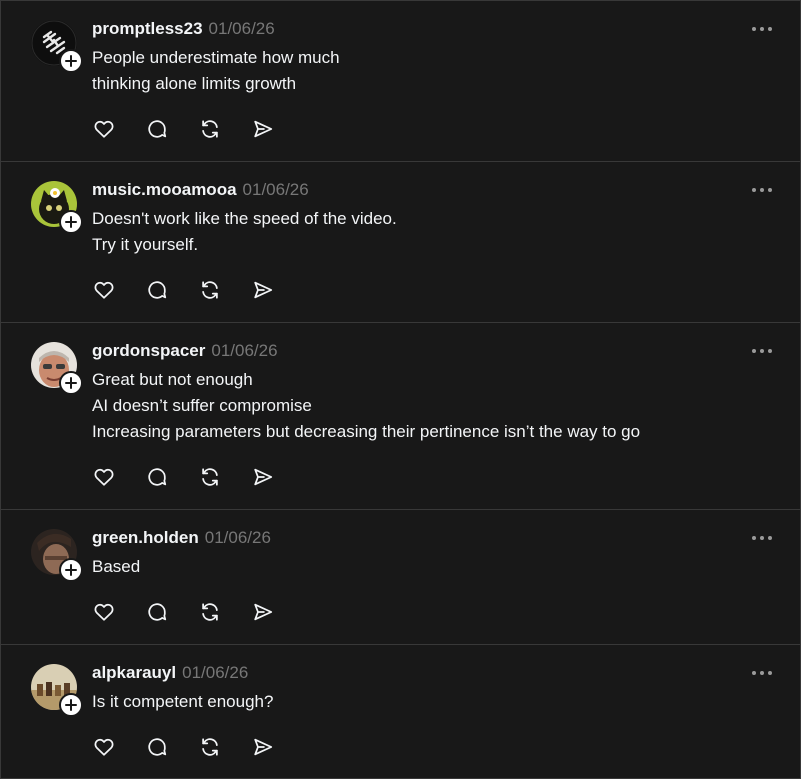  I want to click on post-content: green.holden 01/06/26 Based, so click(436, 554).